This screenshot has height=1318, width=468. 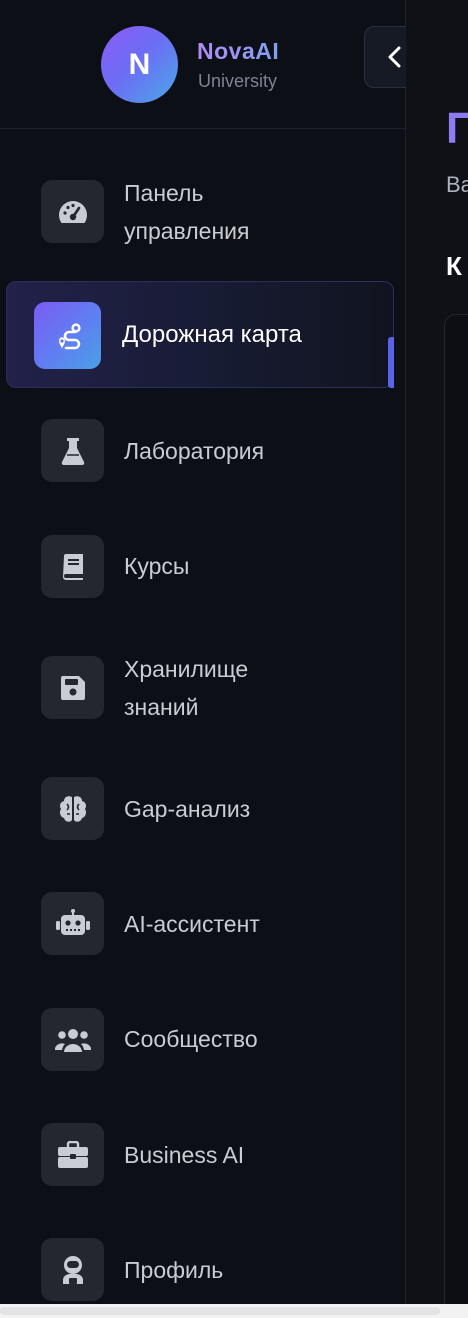 What do you see at coordinates (457, 184) in the screenshot?
I see `page-subtitle: Ва` at bounding box center [457, 184].